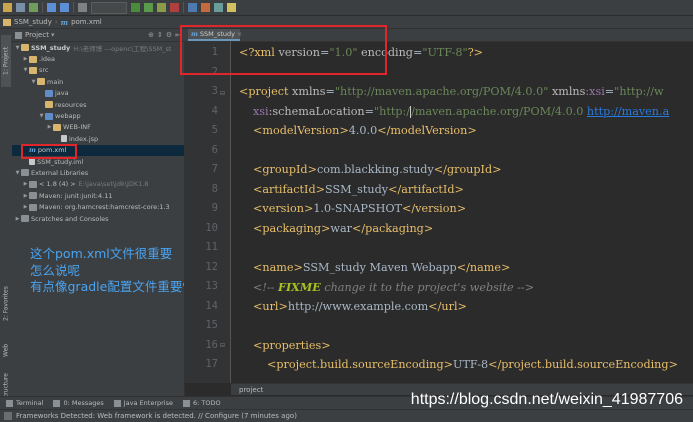  I want to click on tree-item-hamcrest: ▶ Maven: org.hamcrest:hamcrest-core:1.3, so click(98, 206).